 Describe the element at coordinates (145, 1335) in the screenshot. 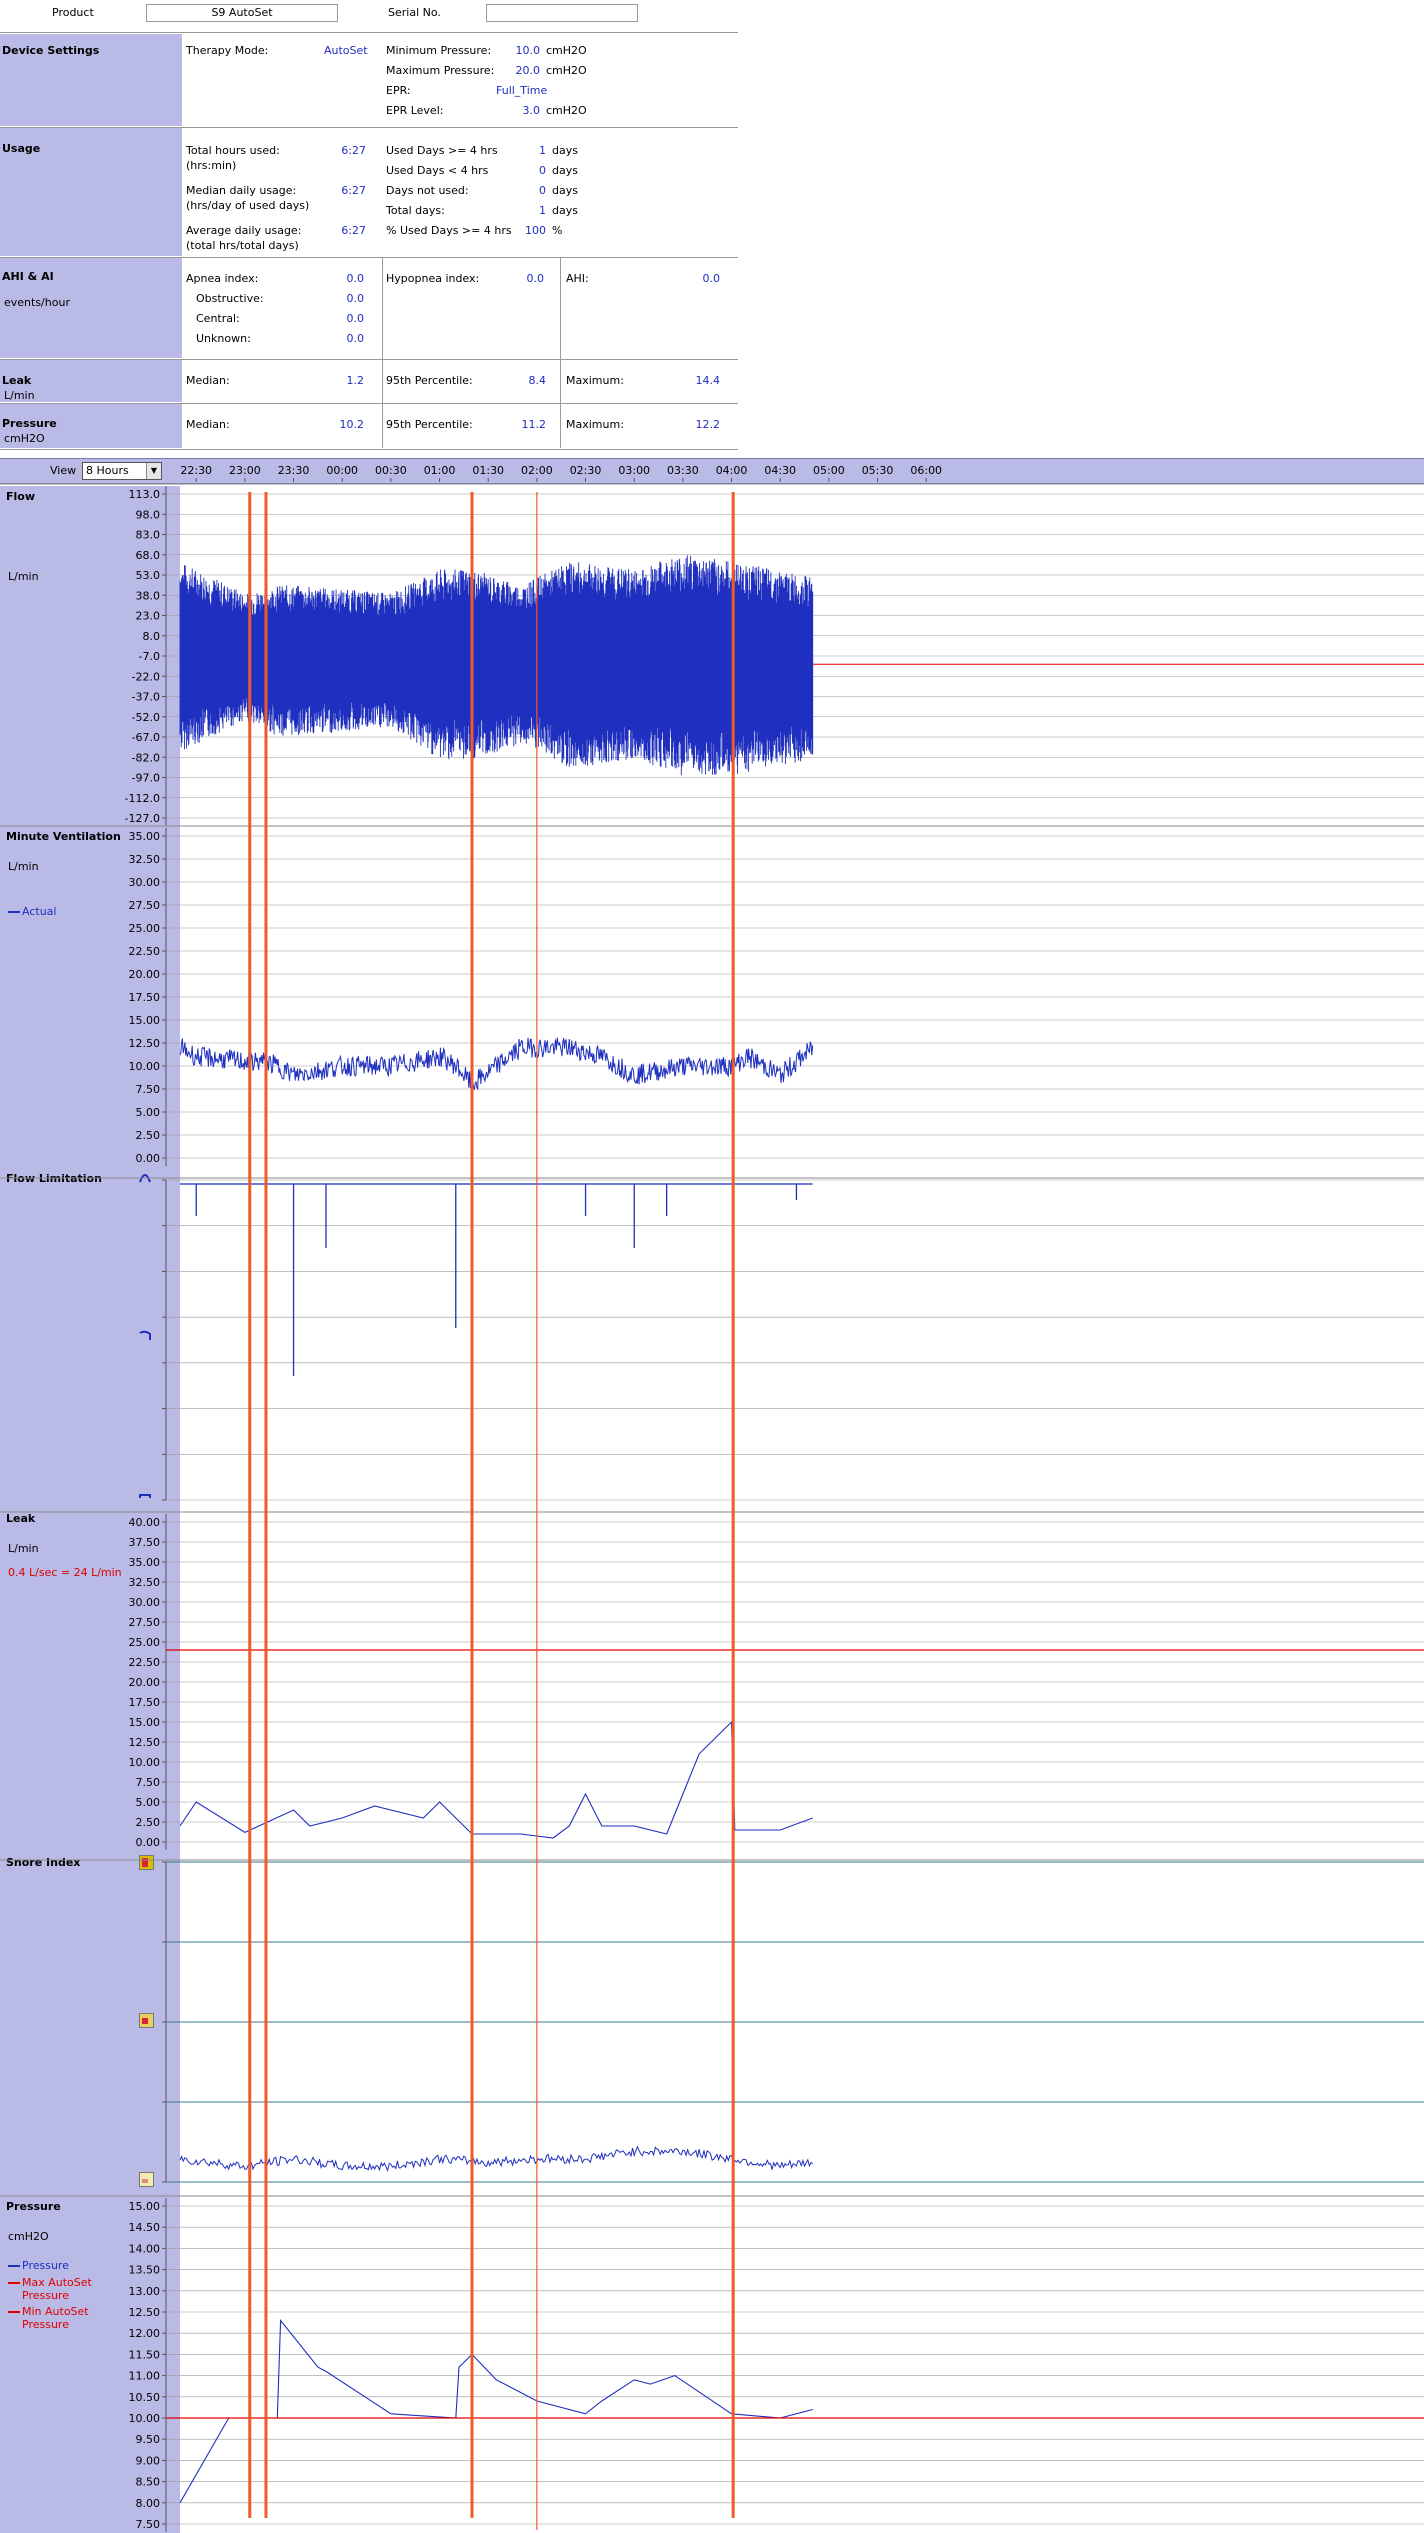

I see `fl-partial-icon` at that location.